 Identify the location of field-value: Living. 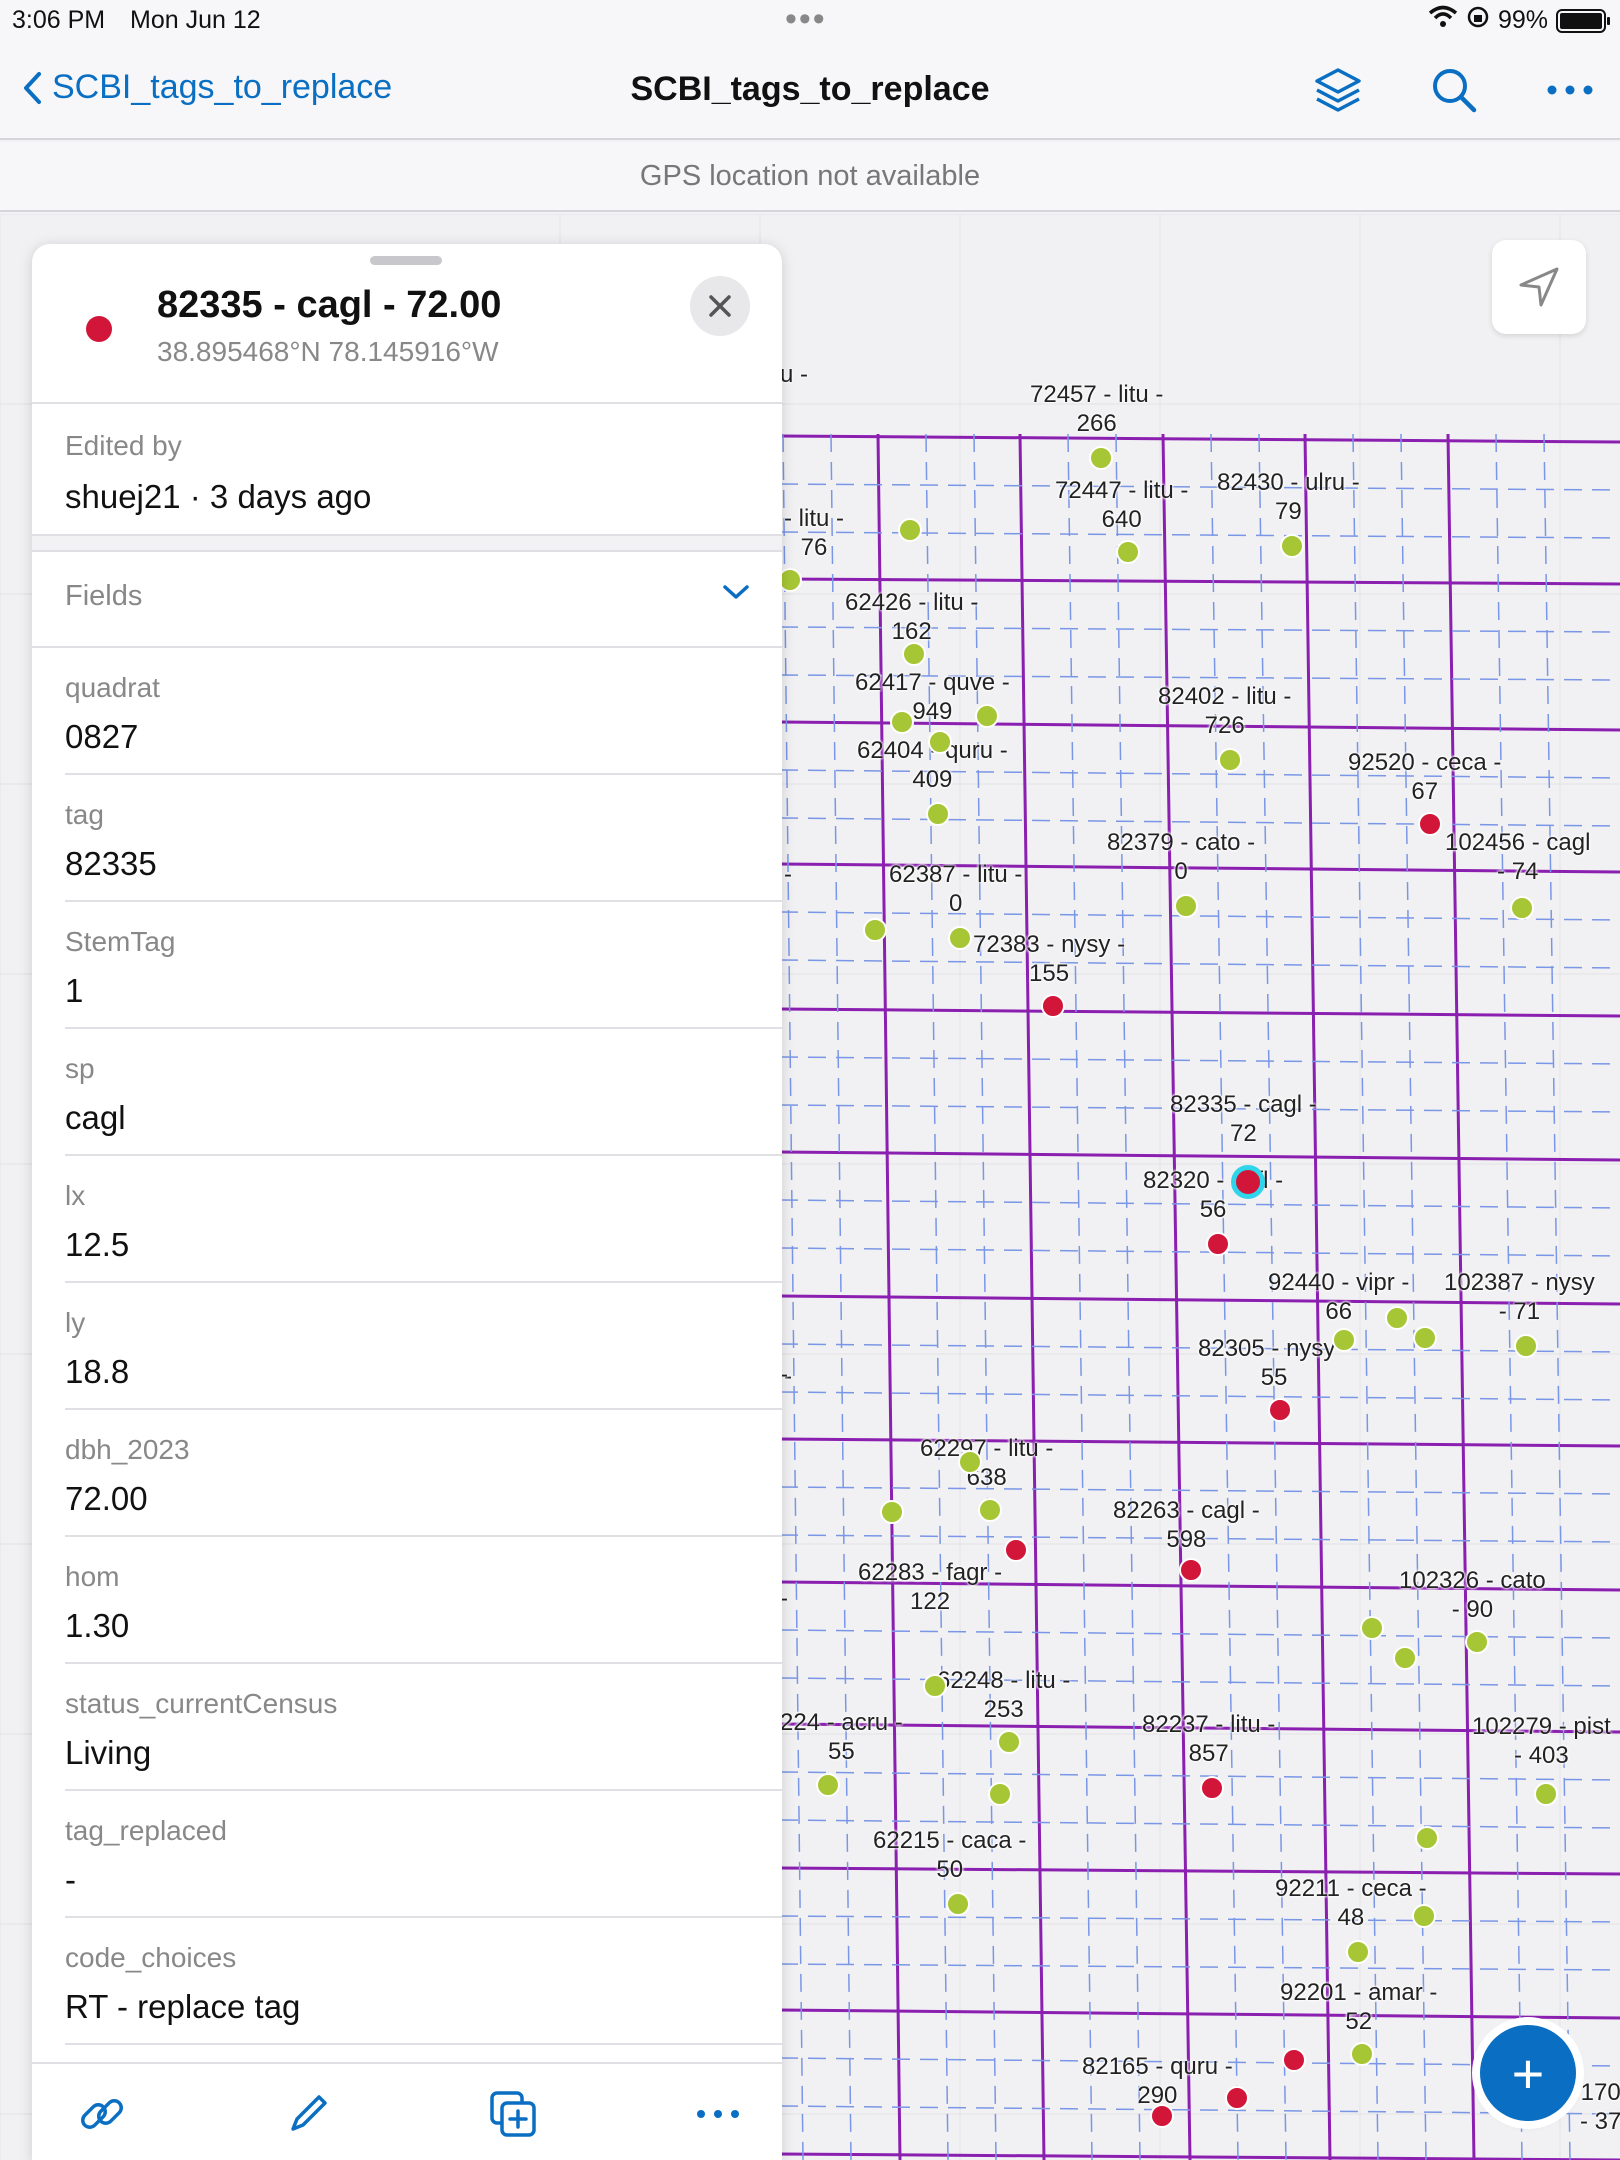
(108, 1752).